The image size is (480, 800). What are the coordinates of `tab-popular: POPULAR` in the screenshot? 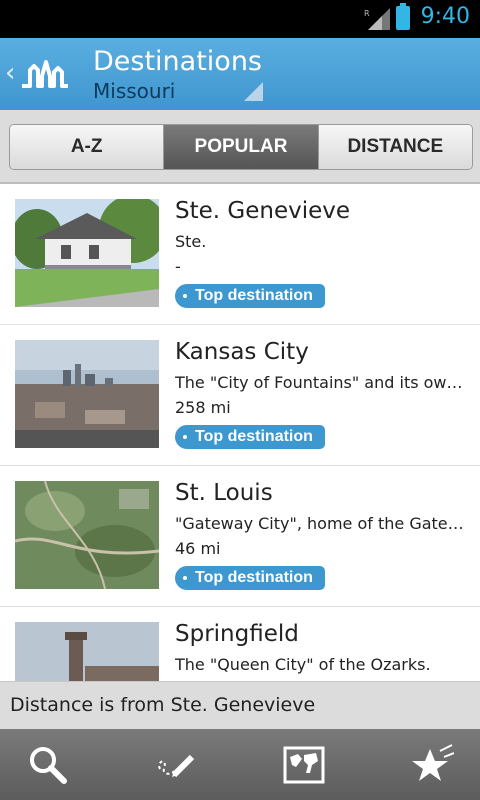 It's located at (241, 147).